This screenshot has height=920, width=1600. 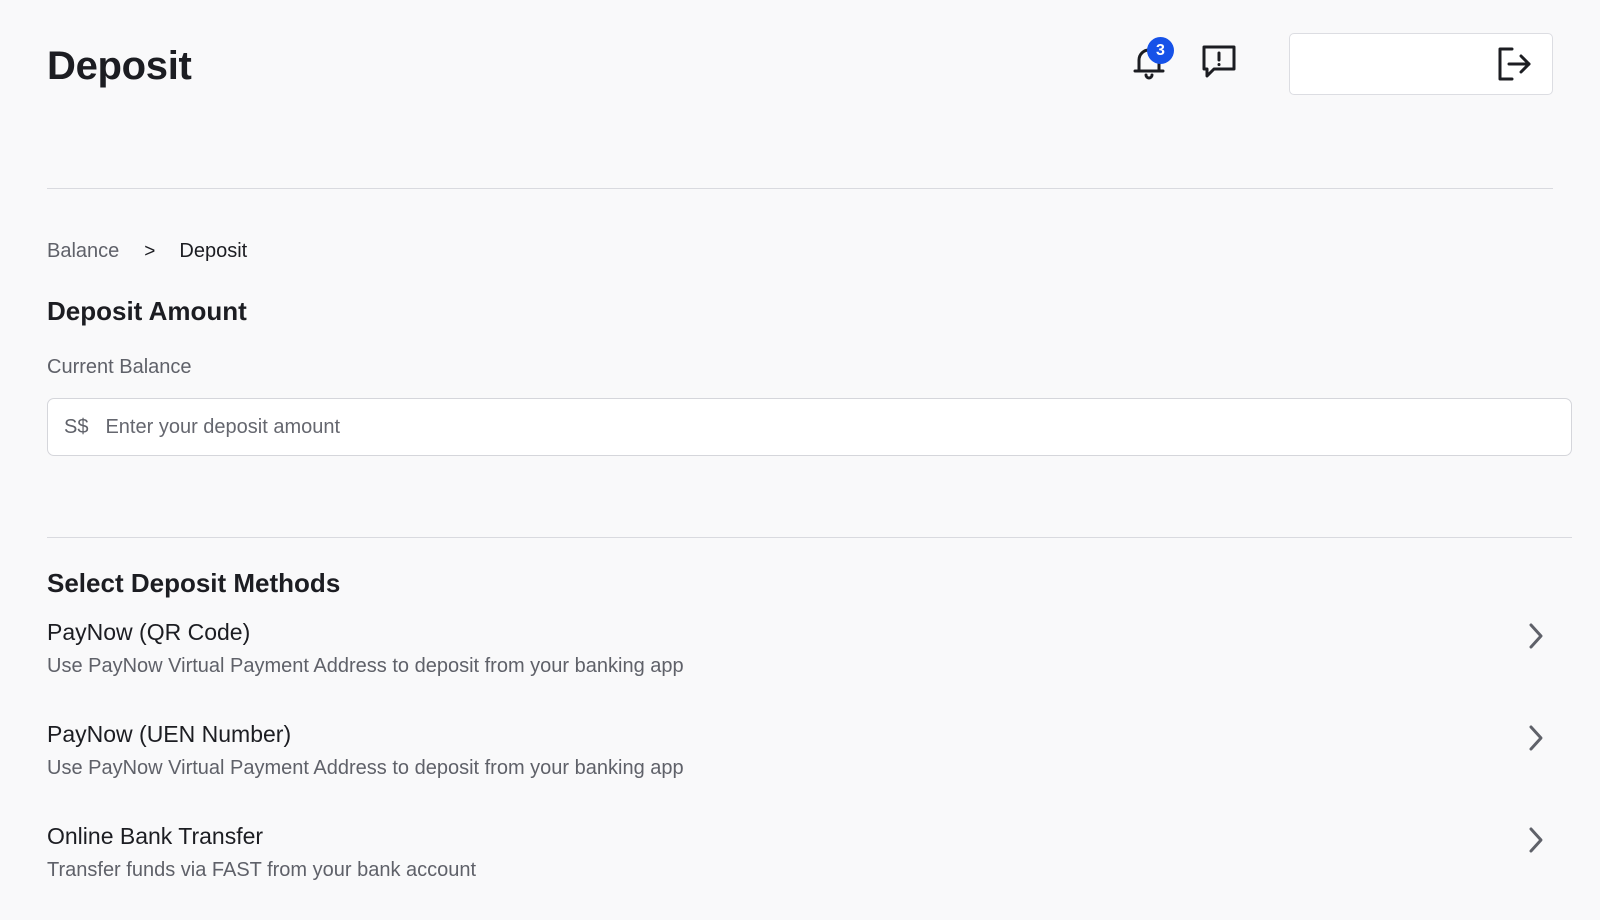 I want to click on page-title: Deposit, so click(x=119, y=66).